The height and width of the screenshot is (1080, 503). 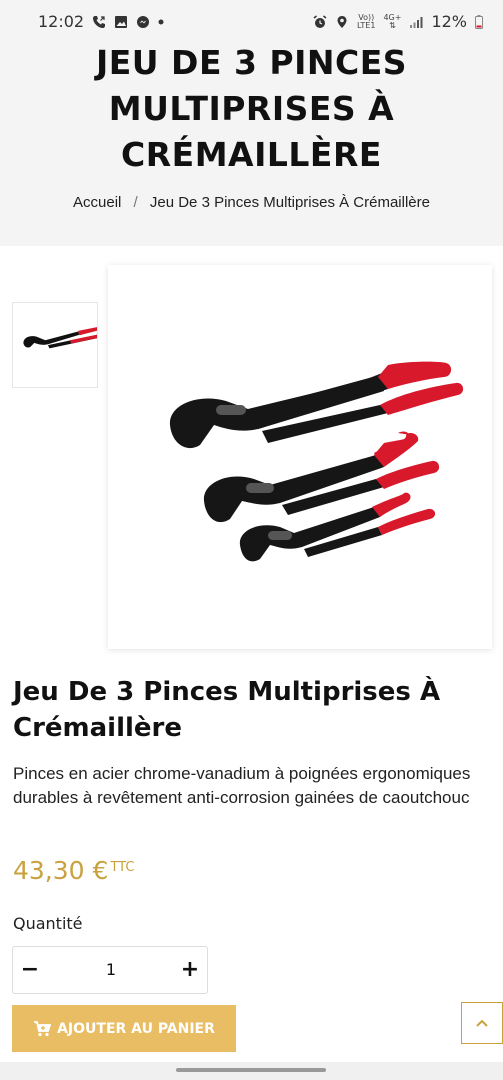 I want to click on status-left: 12:02, so click(x=101, y=21).